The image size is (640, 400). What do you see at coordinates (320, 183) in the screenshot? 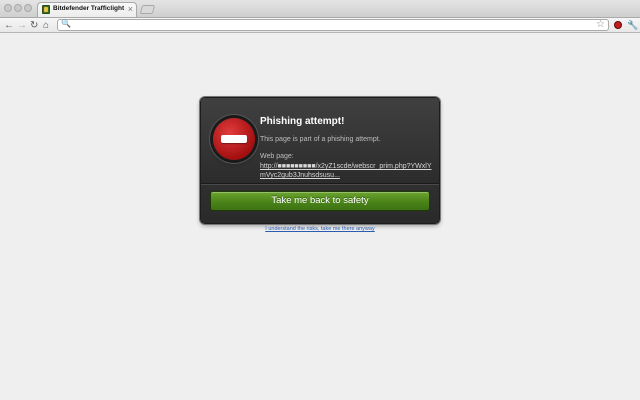
I see `dialog-divider` at bounding box center [320, 183].